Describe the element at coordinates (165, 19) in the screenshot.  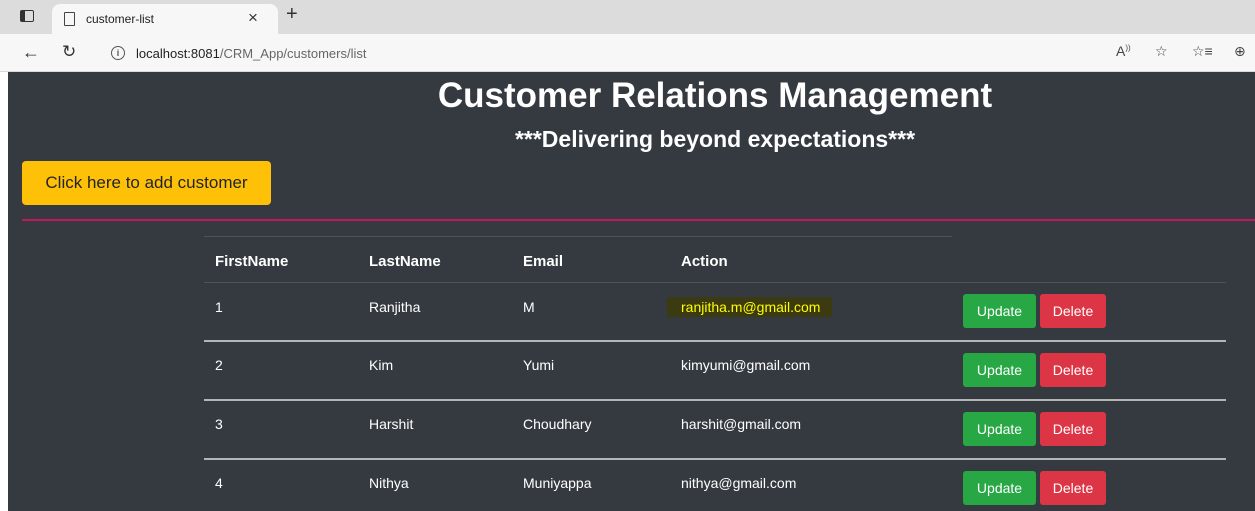
I see `browser-tab: customer-list ×` at that location.